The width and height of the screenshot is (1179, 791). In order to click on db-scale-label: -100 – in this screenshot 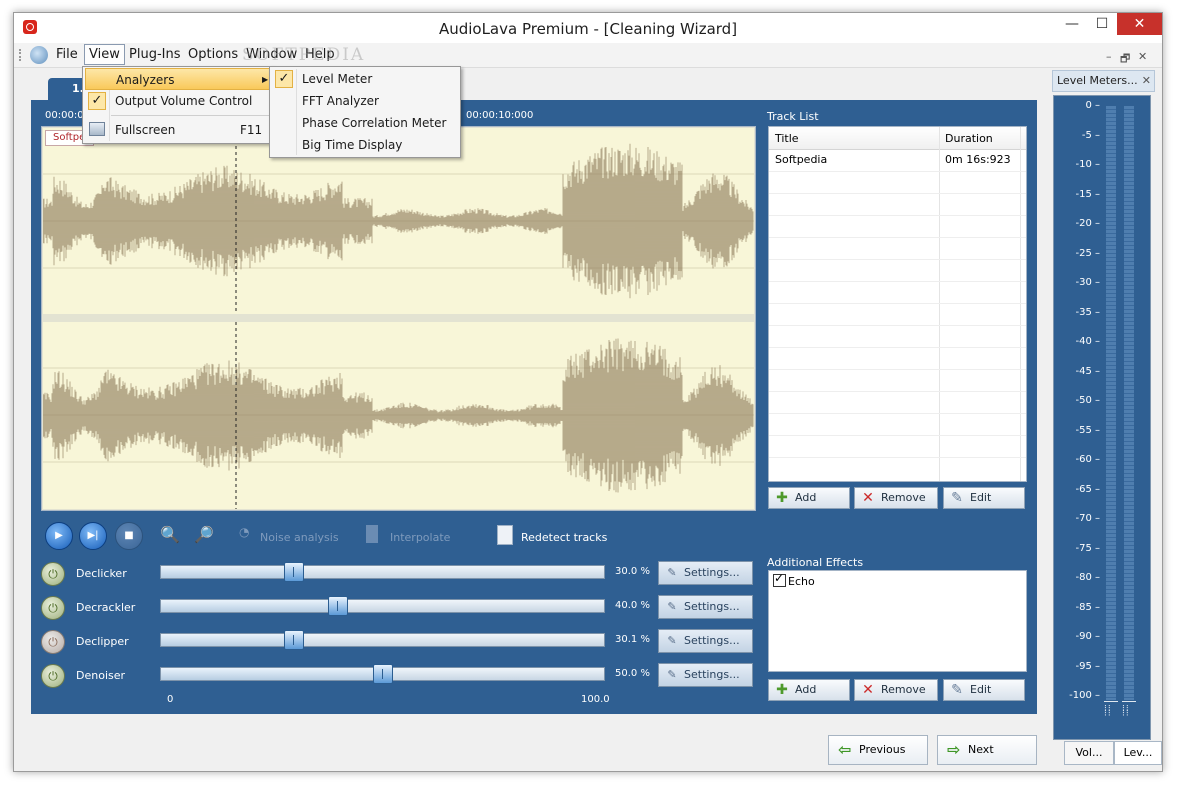, I will do `click(1084, 695)`.